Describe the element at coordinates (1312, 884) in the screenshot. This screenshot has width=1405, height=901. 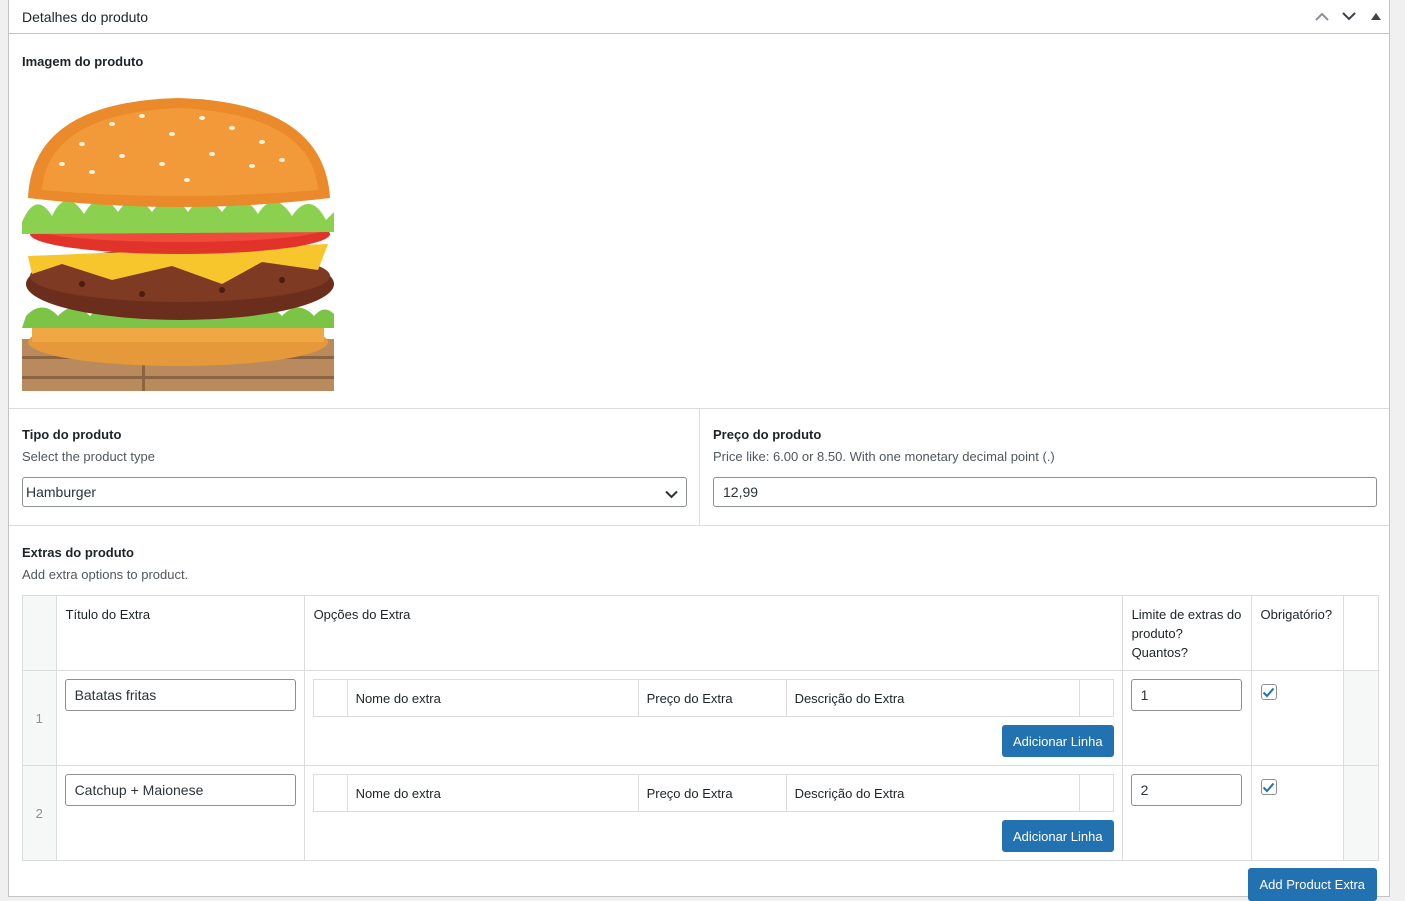
I see `add-product-extra-button: Add Product Extra` at that location.